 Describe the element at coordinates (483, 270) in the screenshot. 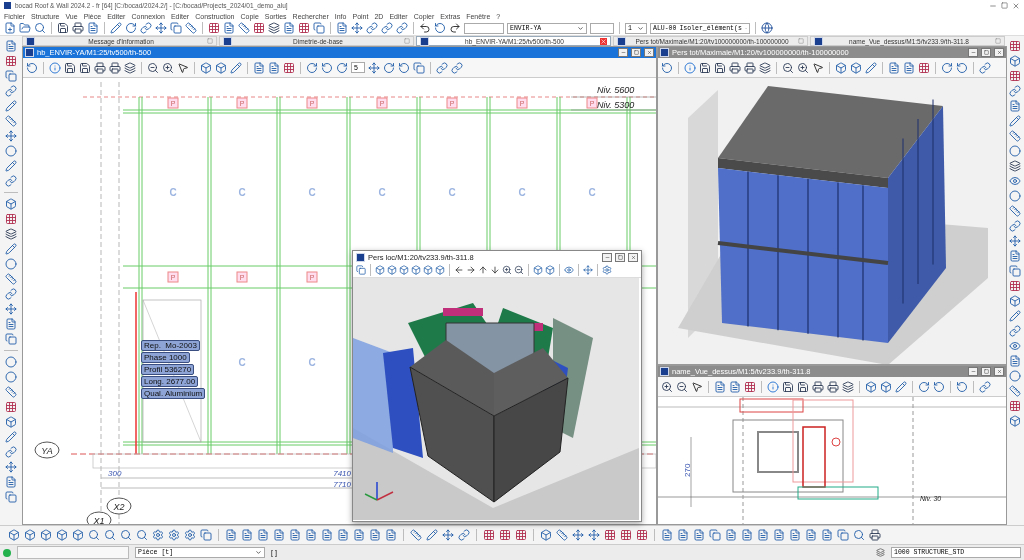

I see `arrow-up-icon` at that location.